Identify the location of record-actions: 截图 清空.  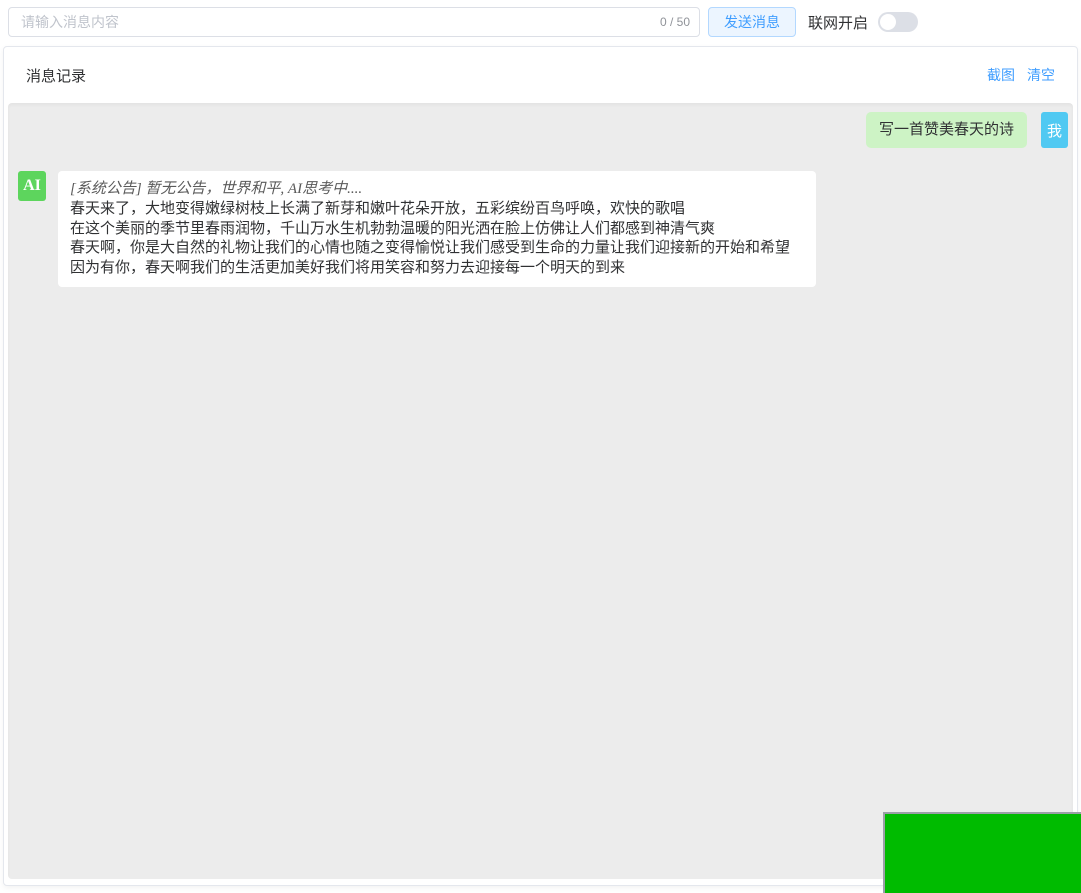
(1021, 75).